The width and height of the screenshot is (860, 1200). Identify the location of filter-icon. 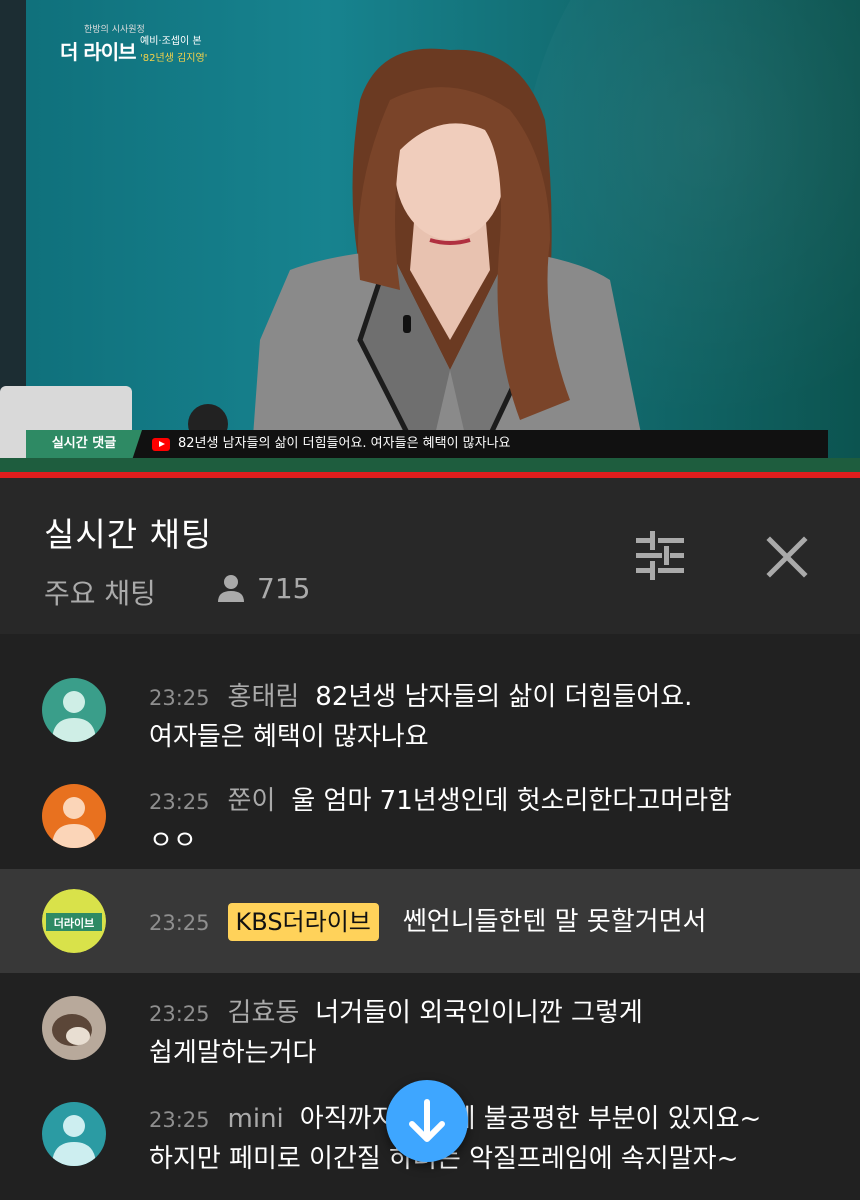
(660, 556).